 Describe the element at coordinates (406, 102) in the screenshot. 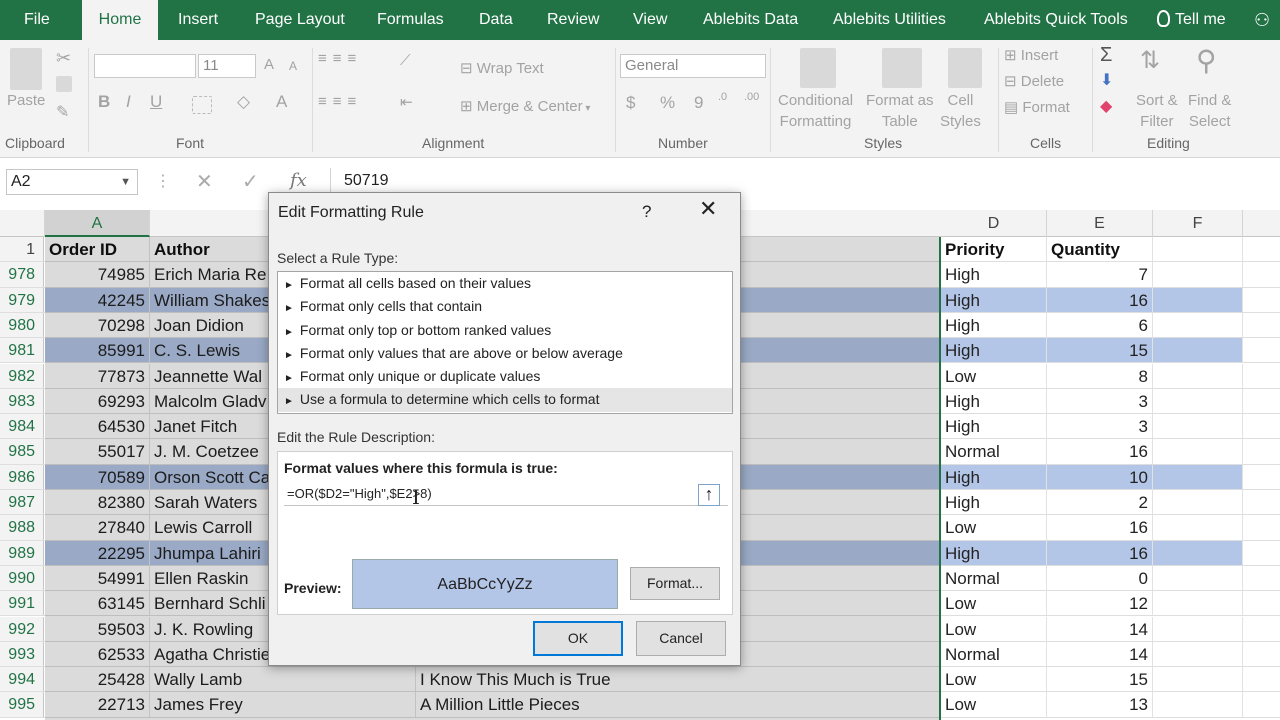

I see `indent-icon: ⇤` at that location.